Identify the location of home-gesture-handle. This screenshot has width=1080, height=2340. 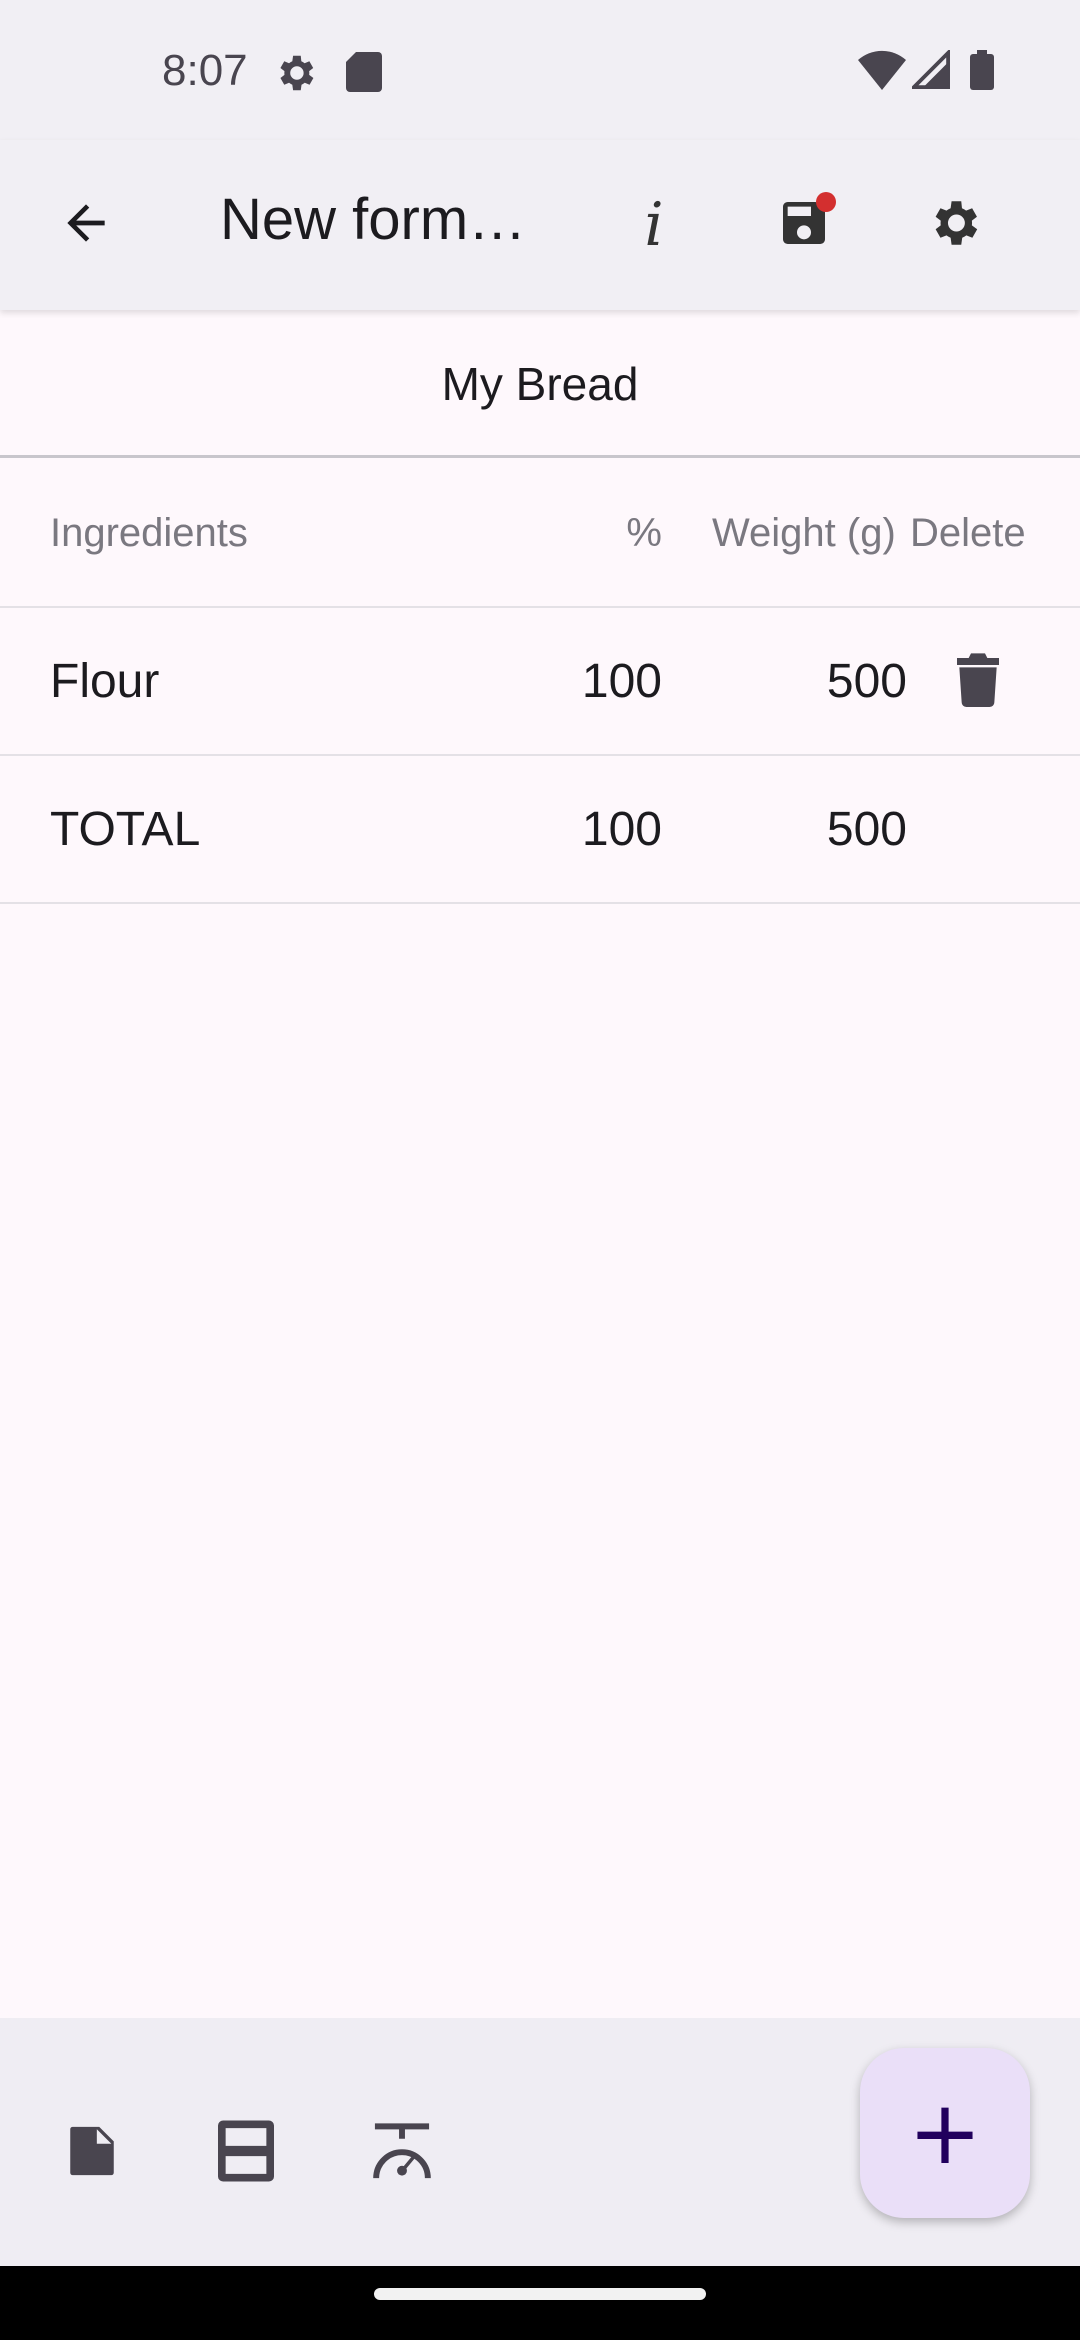
(540, 2294).